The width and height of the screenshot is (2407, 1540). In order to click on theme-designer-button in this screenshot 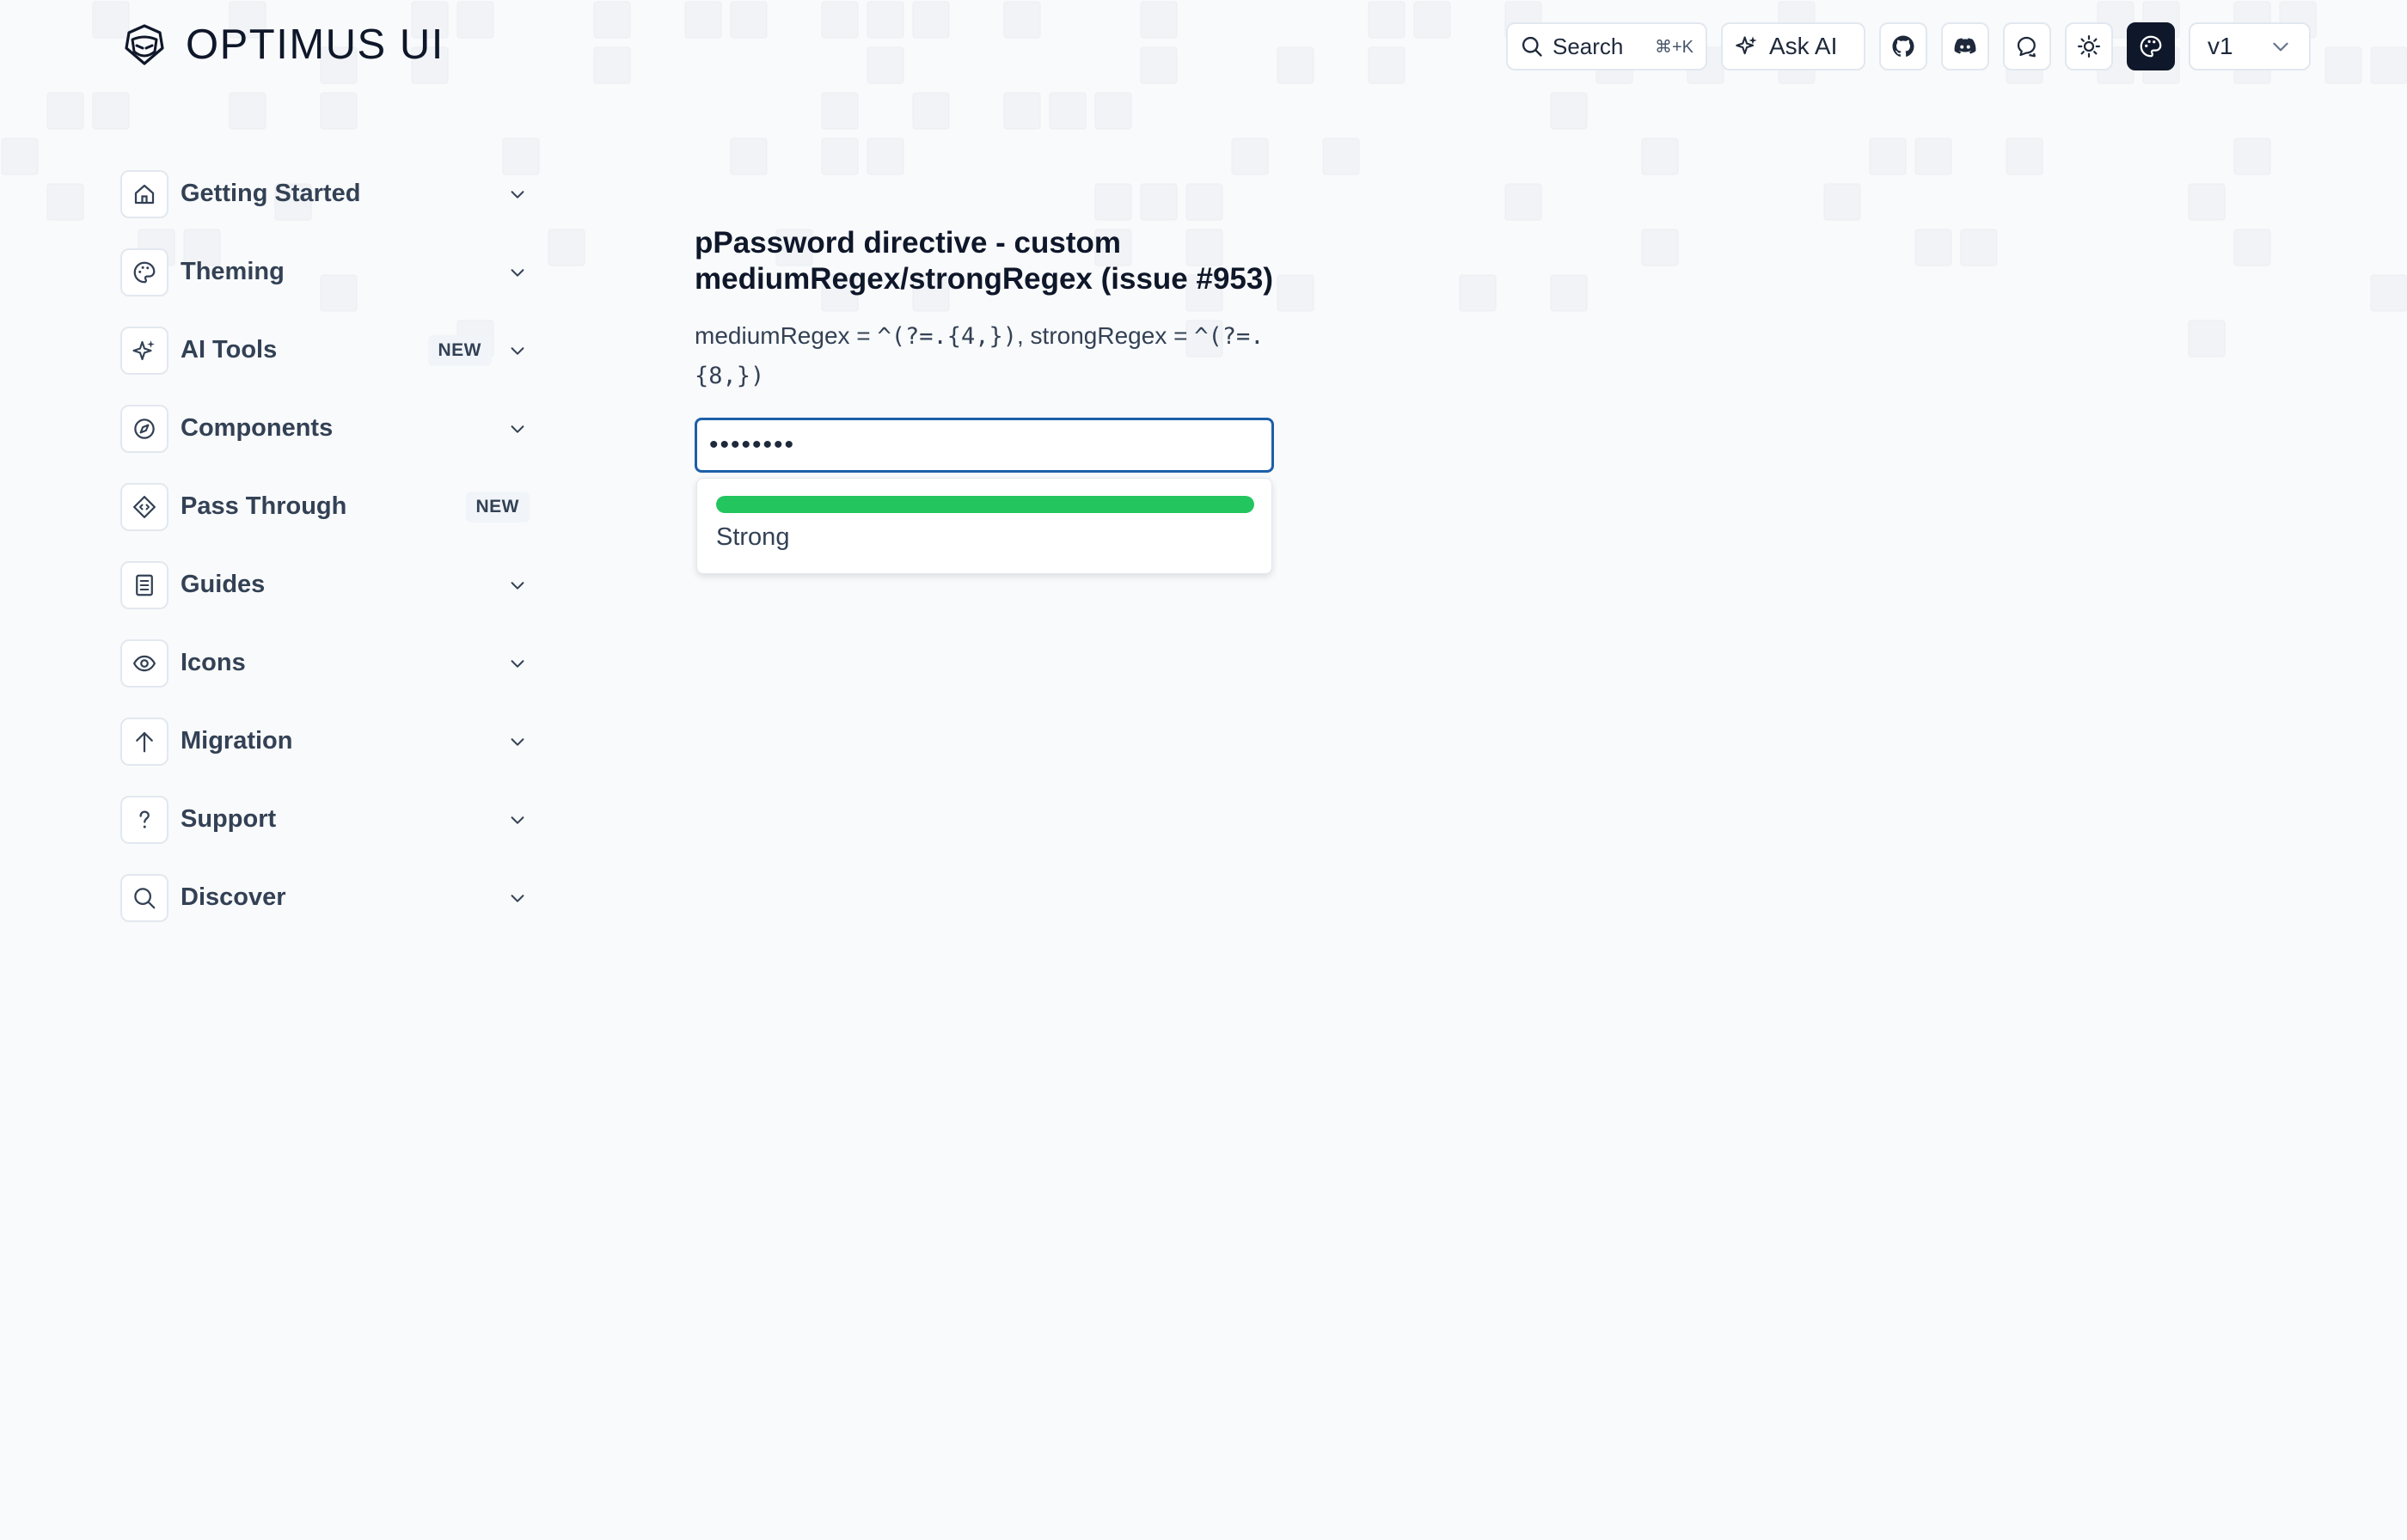, I will do `click(2151, 46)`.